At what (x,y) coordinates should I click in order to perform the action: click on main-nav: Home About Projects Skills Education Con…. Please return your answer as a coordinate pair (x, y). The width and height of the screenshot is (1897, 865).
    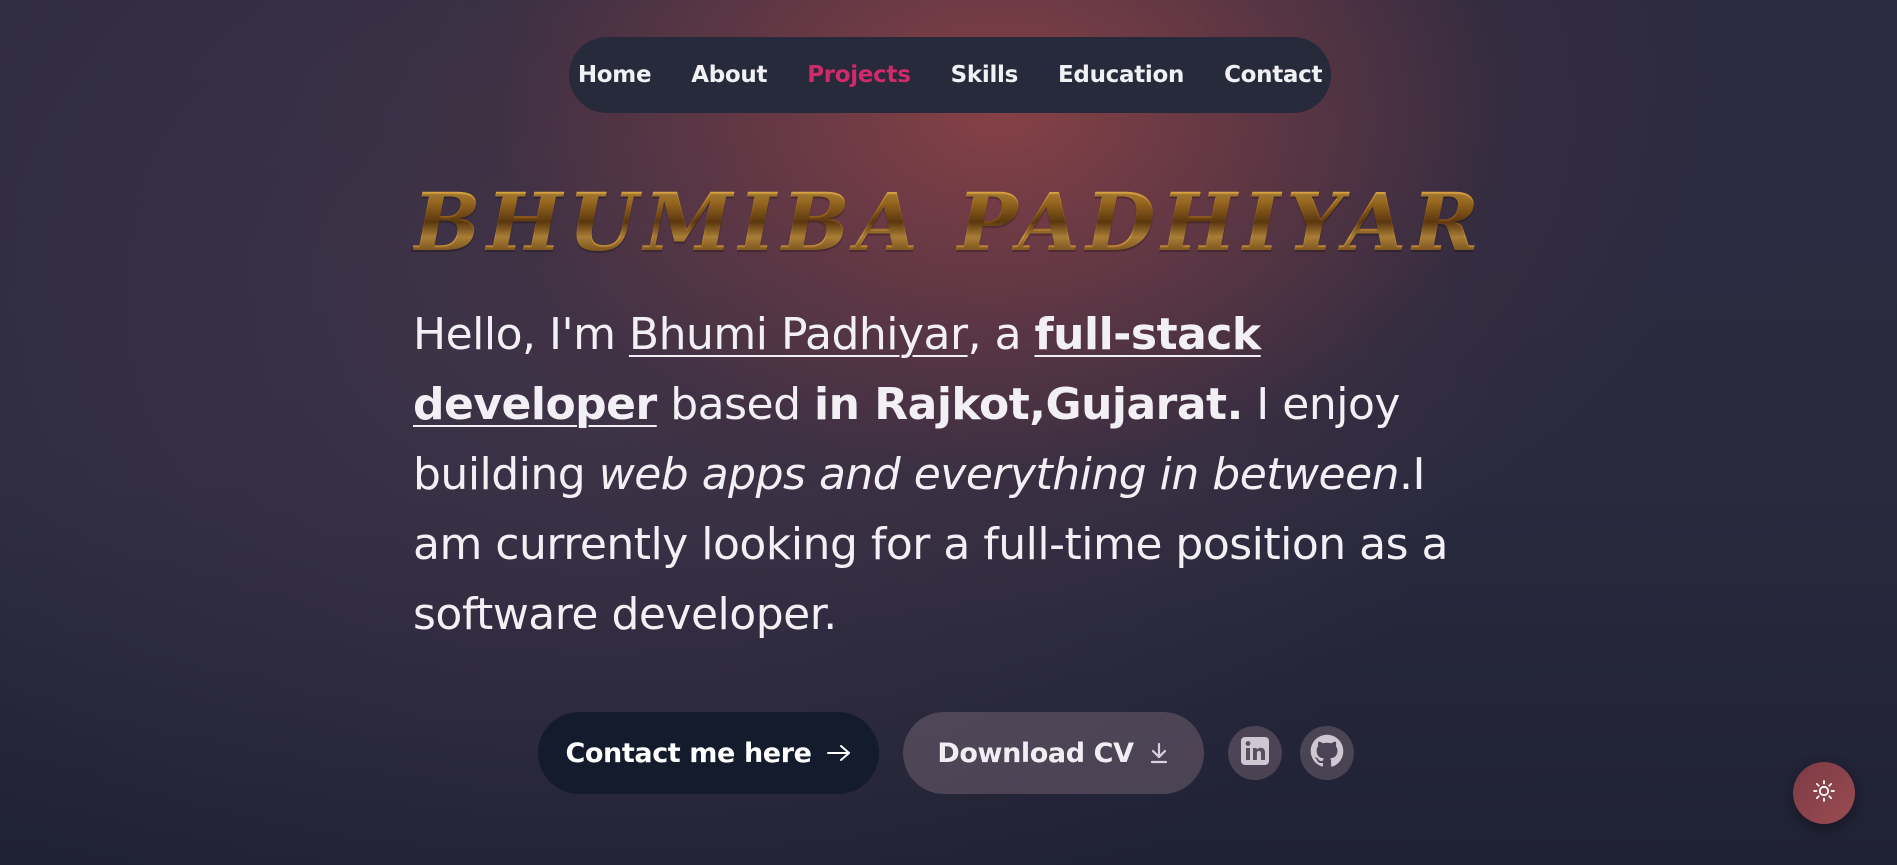
    Looking at the image, I should click on (950, 75).